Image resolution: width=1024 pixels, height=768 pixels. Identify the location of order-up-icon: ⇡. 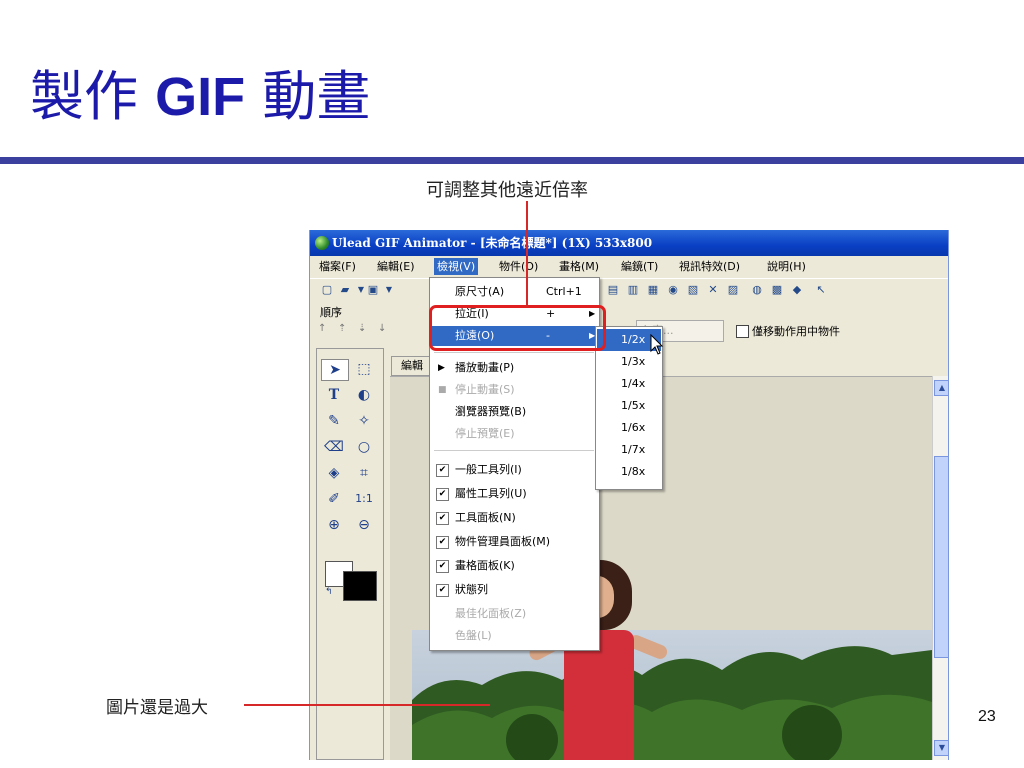
(342, 328).